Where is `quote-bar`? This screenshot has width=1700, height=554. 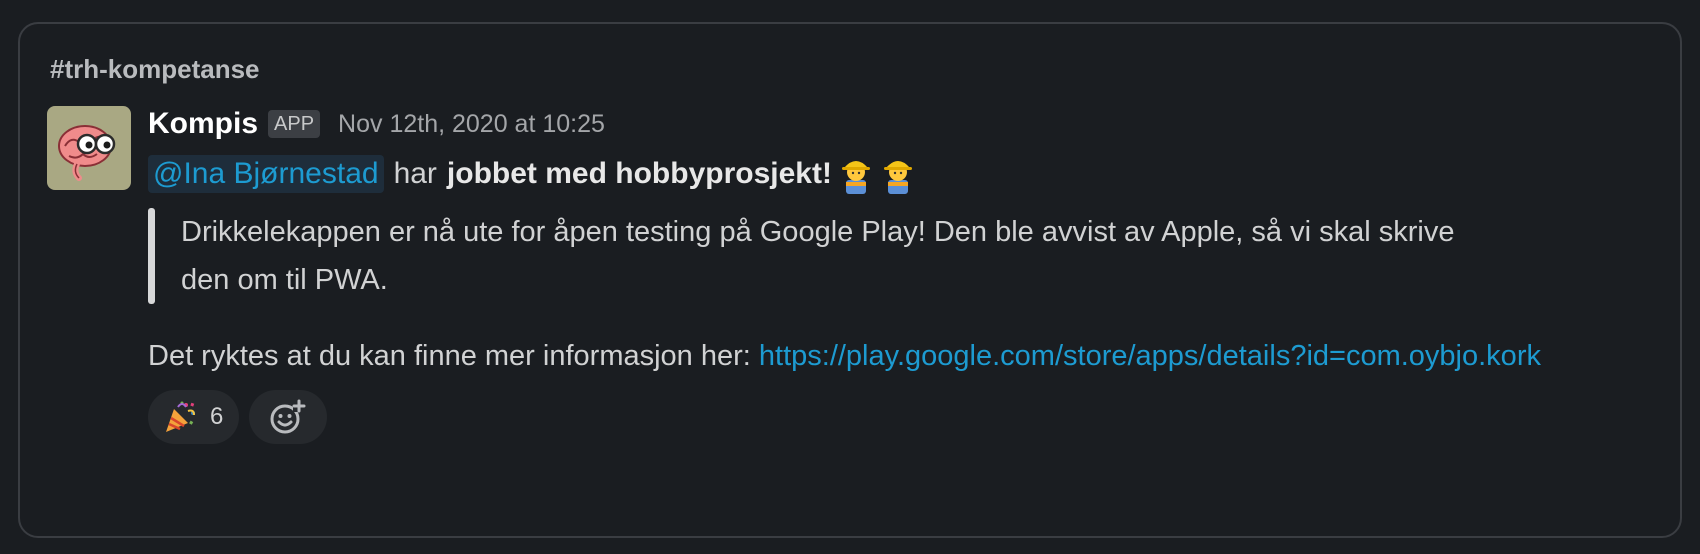 quote-bar is located at coordinates (151, 256).